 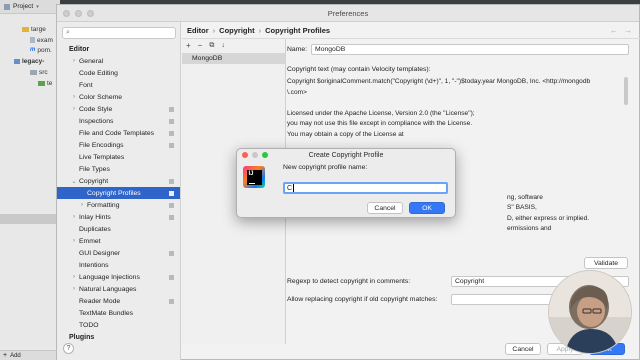 What do you see at coordinates (298, 30) in the screenshot?
I see `breadcrumb-copyright-profiles: Copyright Profiles` at bounding box center [298, 30].